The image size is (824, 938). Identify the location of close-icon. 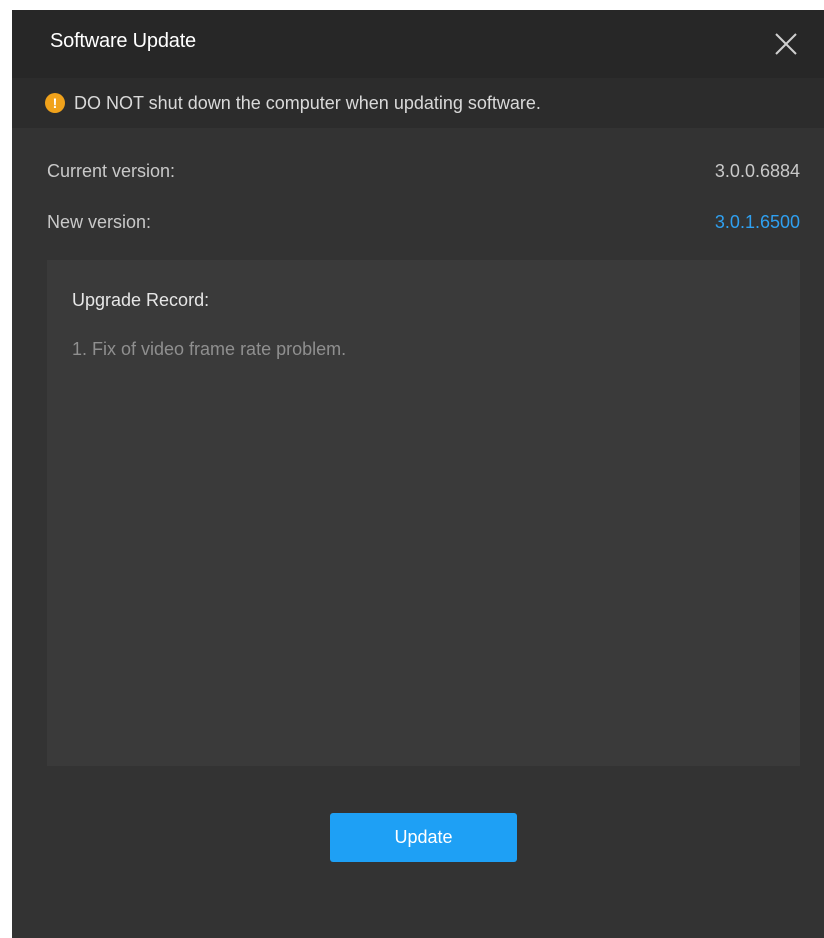
(786, 44).